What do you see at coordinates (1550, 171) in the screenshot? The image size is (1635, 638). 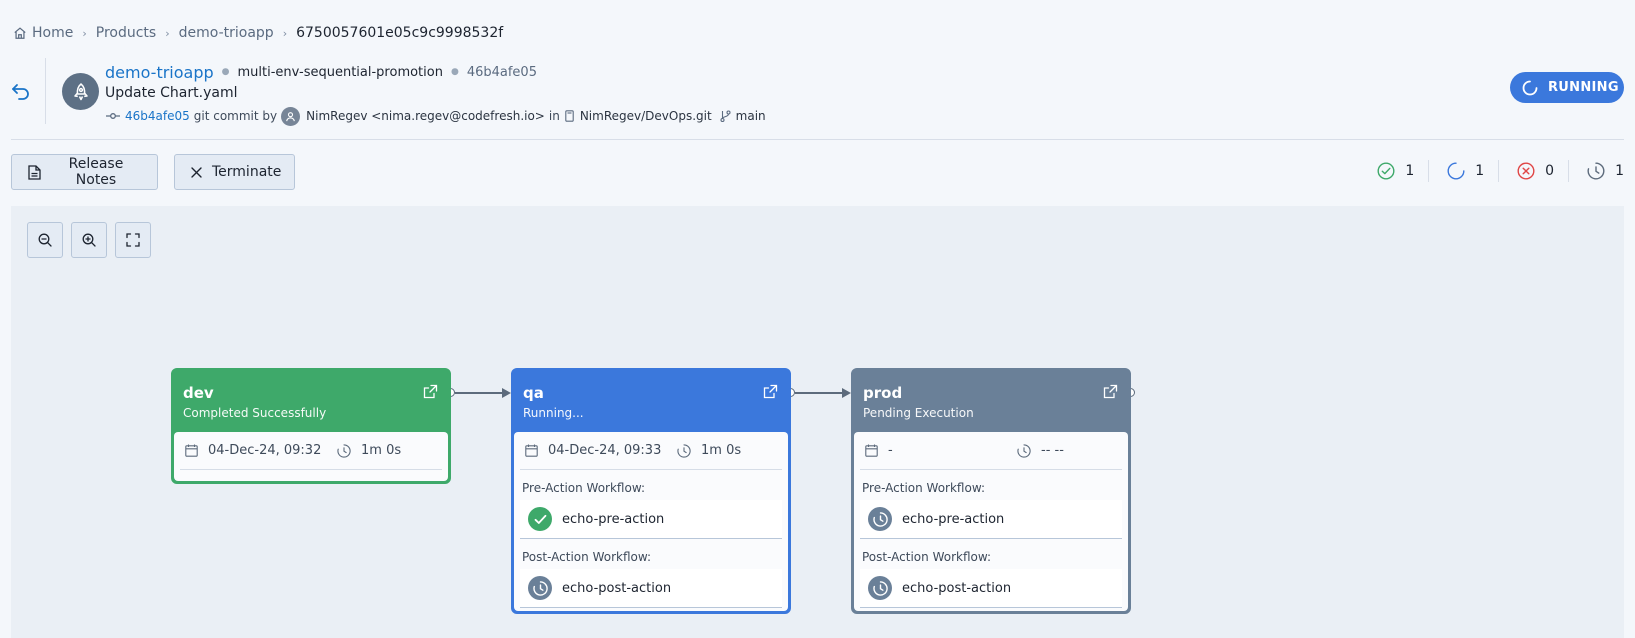 I see `failed-count: 0` at bounding box center [1550, 171].